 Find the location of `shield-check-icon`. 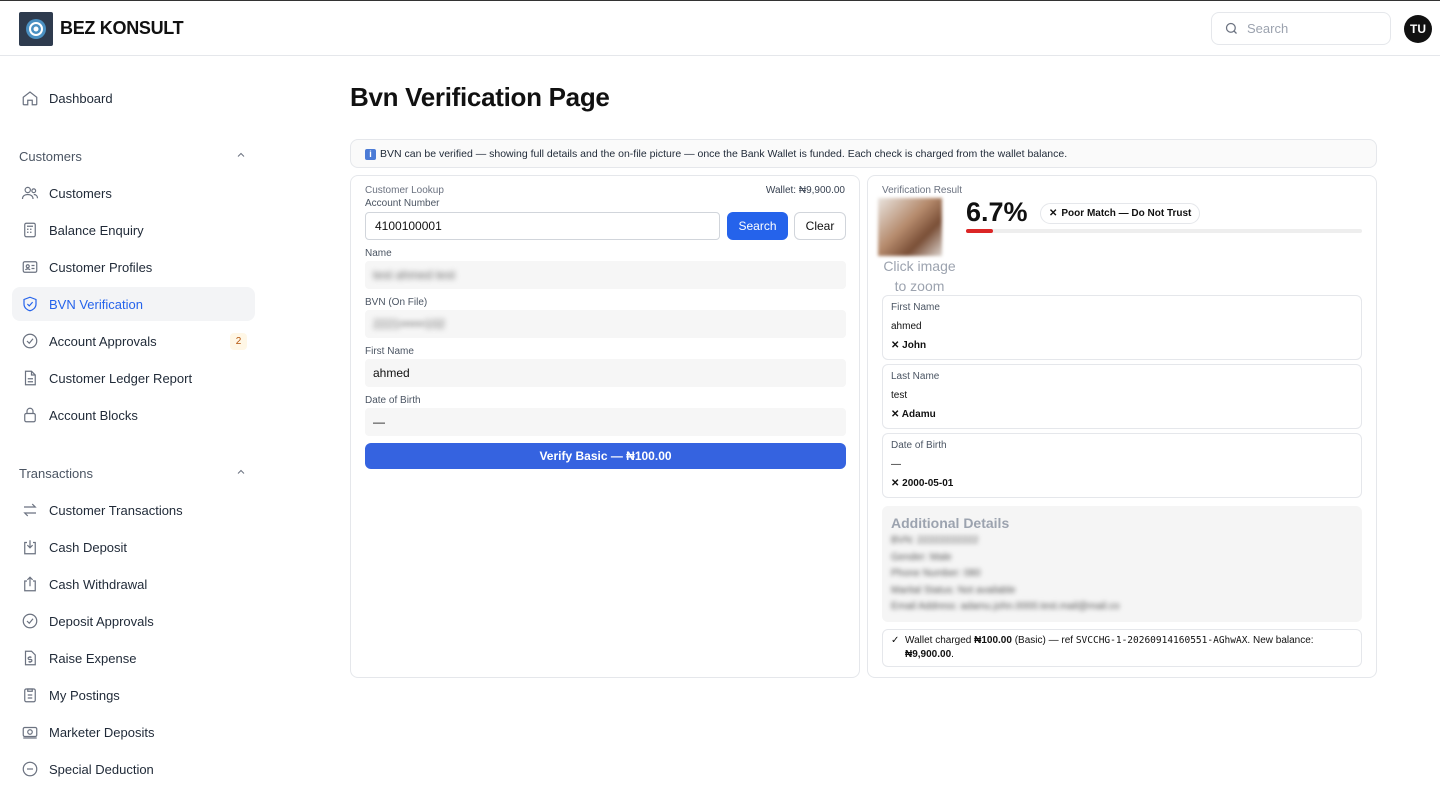

shield-check-icon is located at coordinates (30, 304).